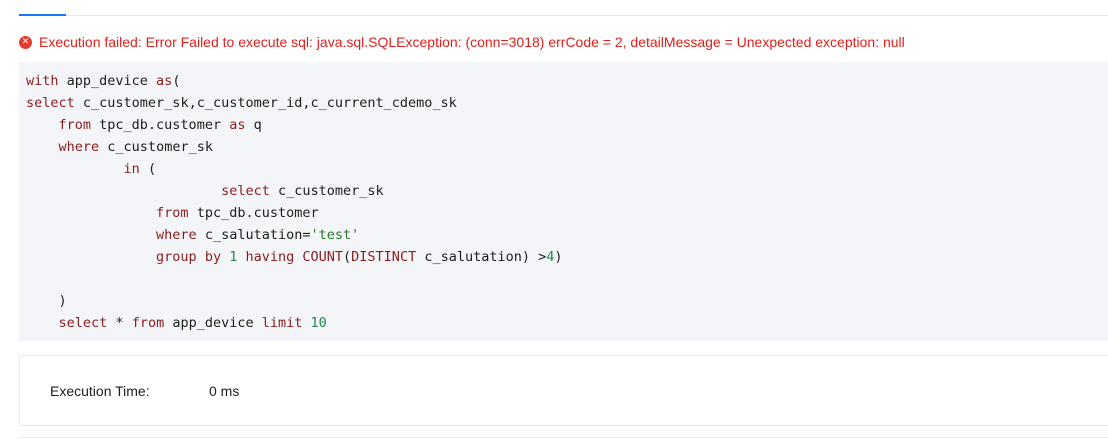 This screenshot has height=447, width=1108. Describe the element at coordinates (388, 257) in the screenshot. I see `code-token: DISTINCT` at that location.